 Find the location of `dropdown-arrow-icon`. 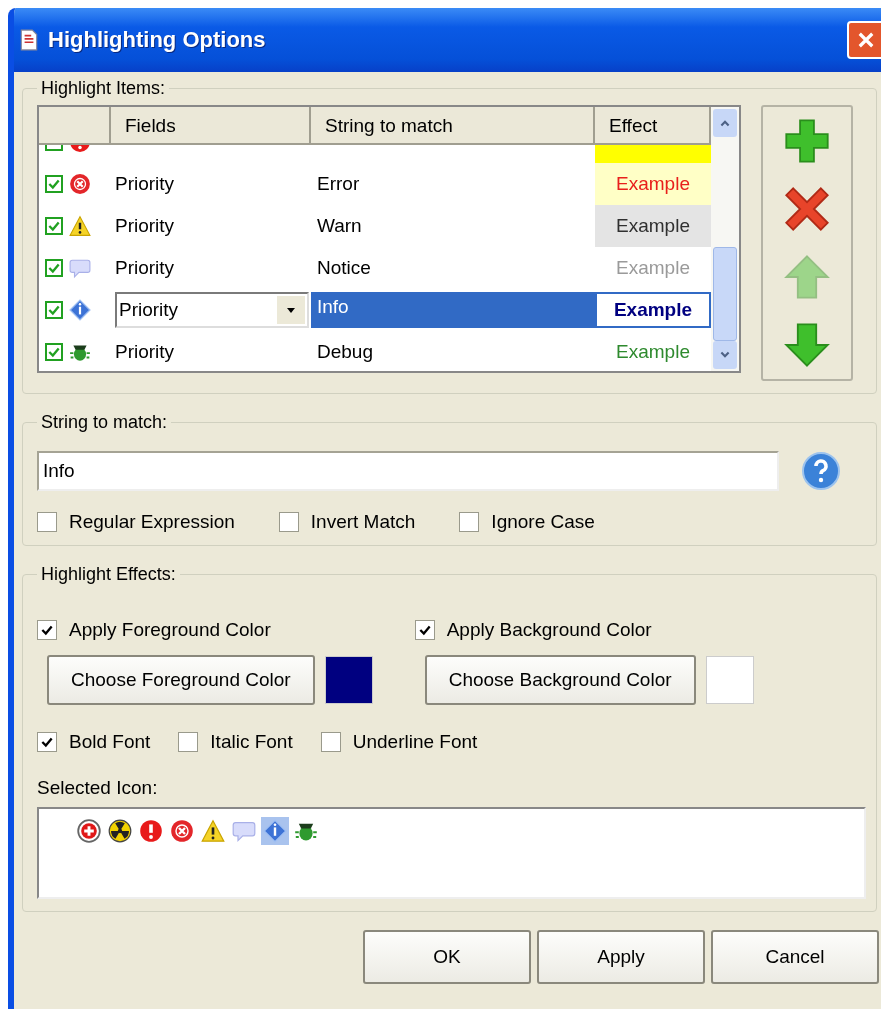

dropdown-arrow-icon is located at coordinates (291, 310).